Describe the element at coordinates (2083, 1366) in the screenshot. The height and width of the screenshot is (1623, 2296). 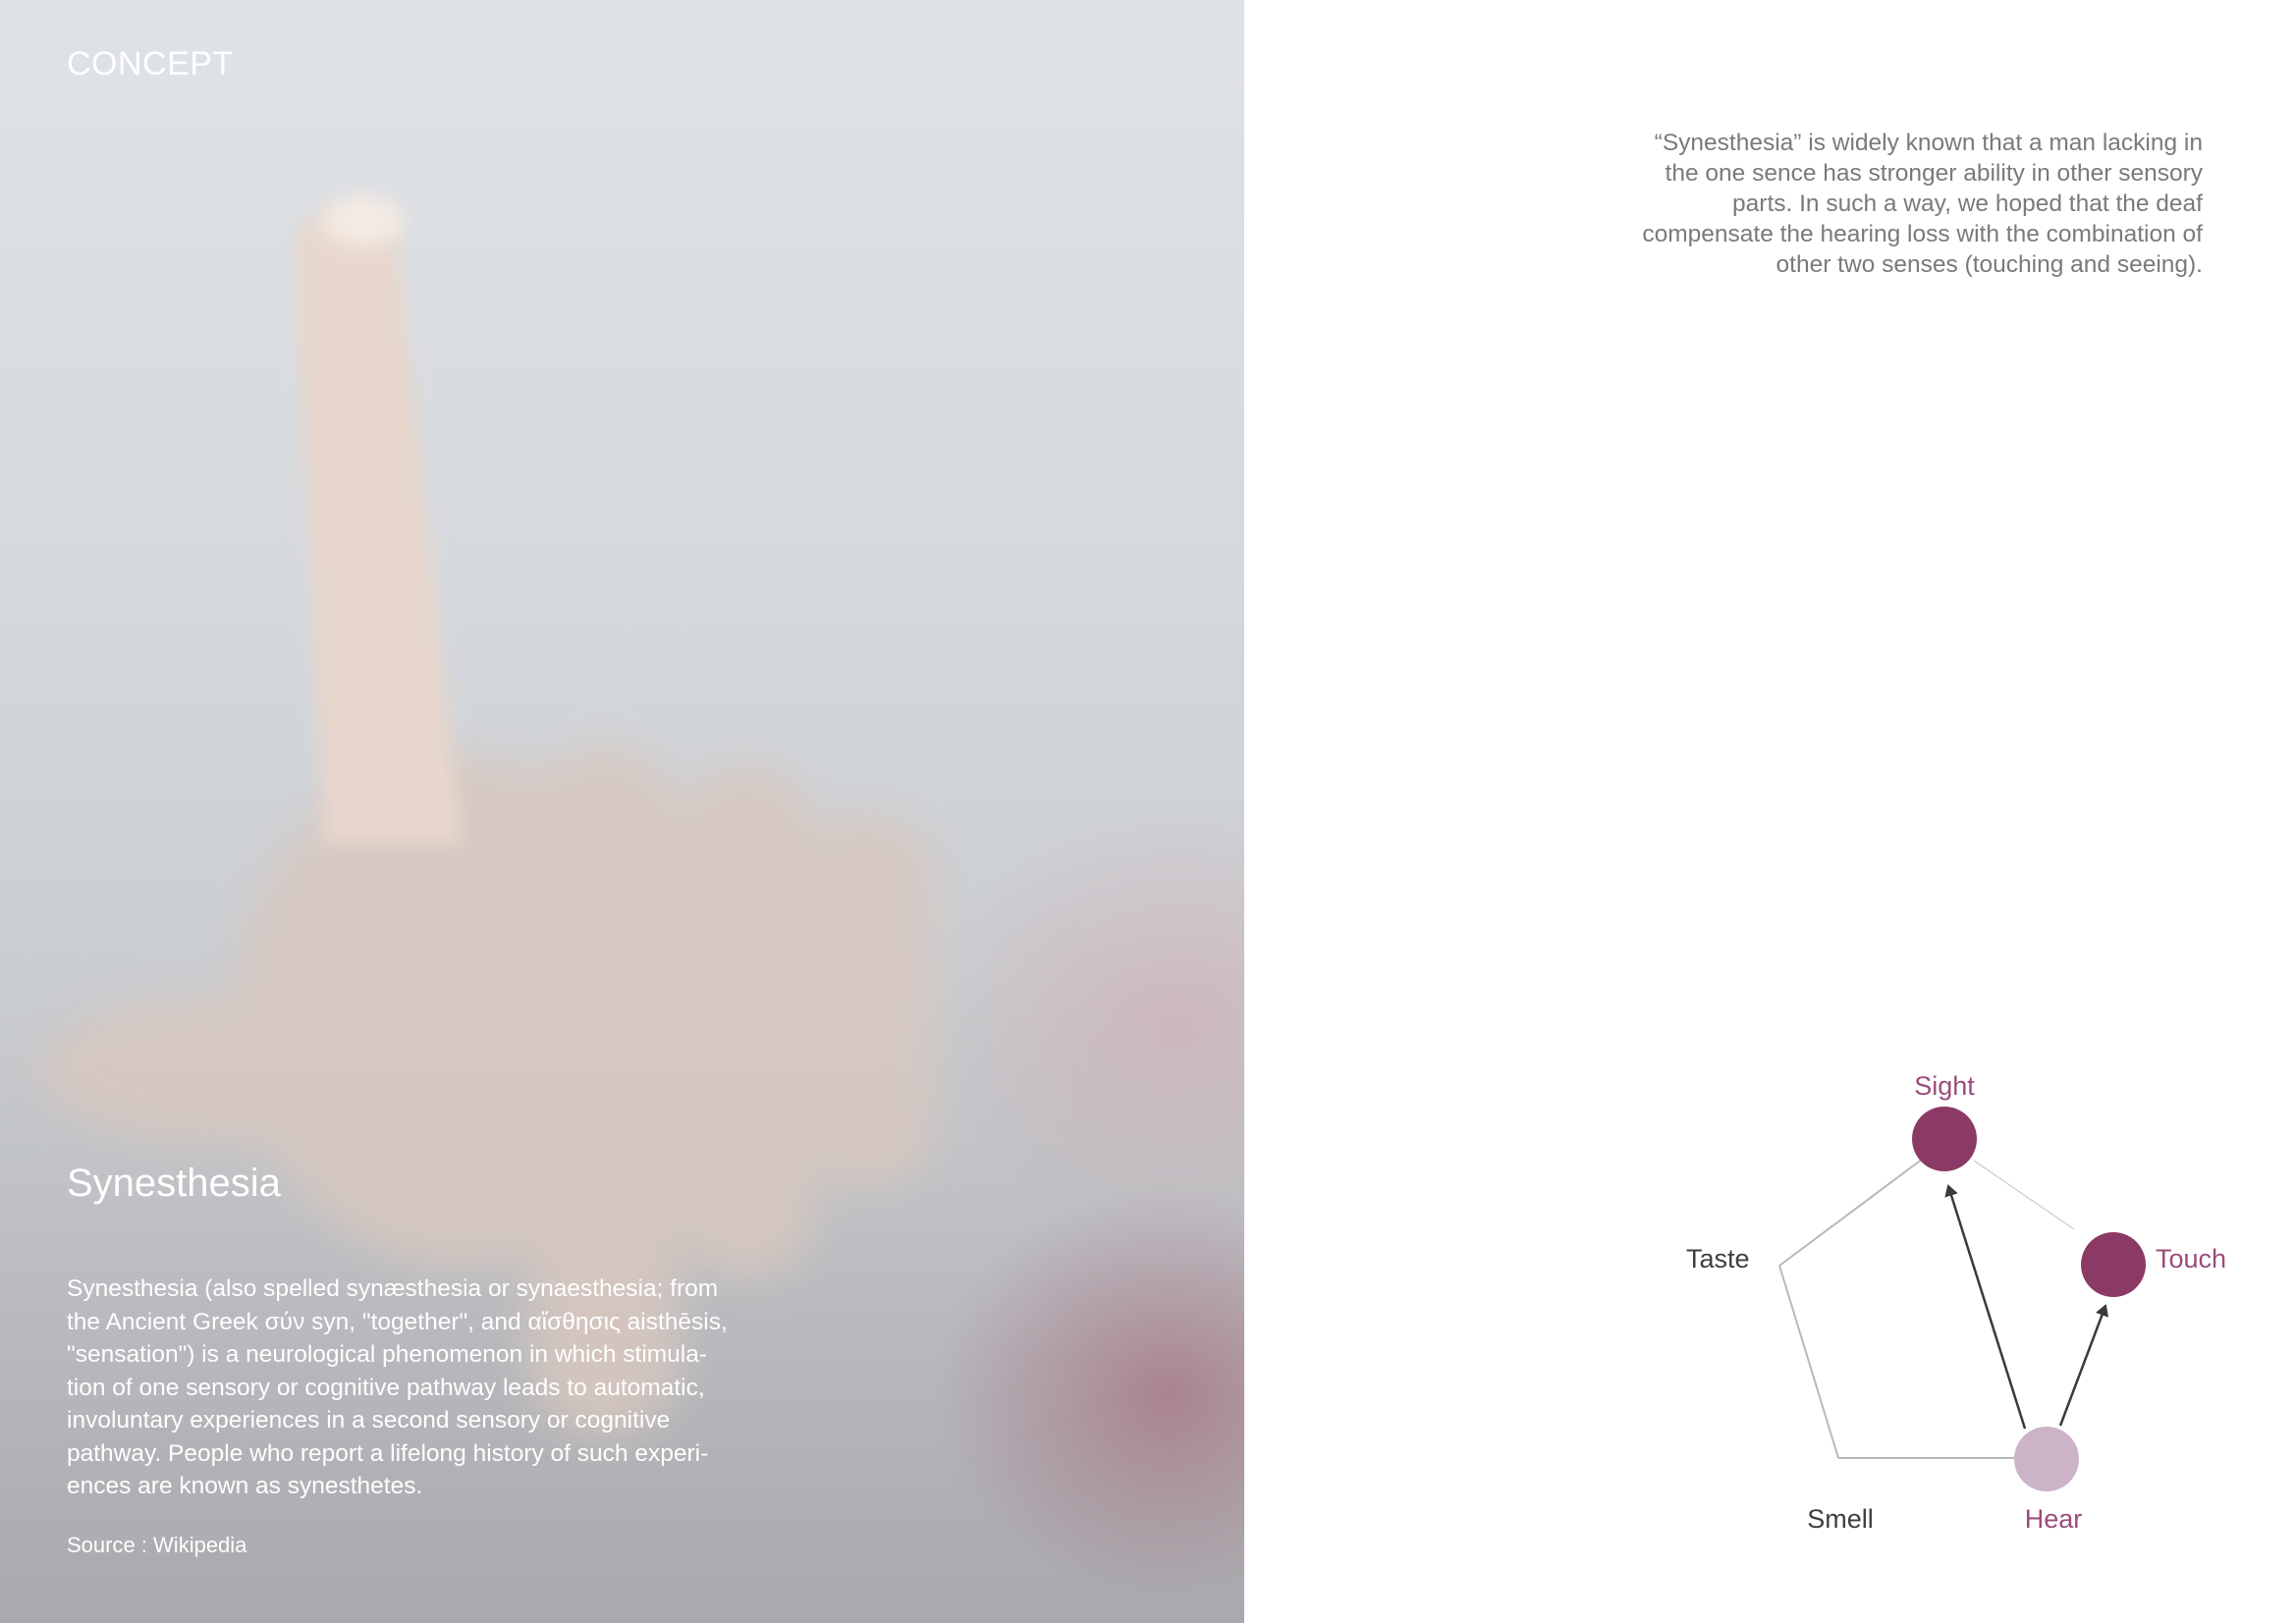
I see `arrow-hear-to-touch` at that location.